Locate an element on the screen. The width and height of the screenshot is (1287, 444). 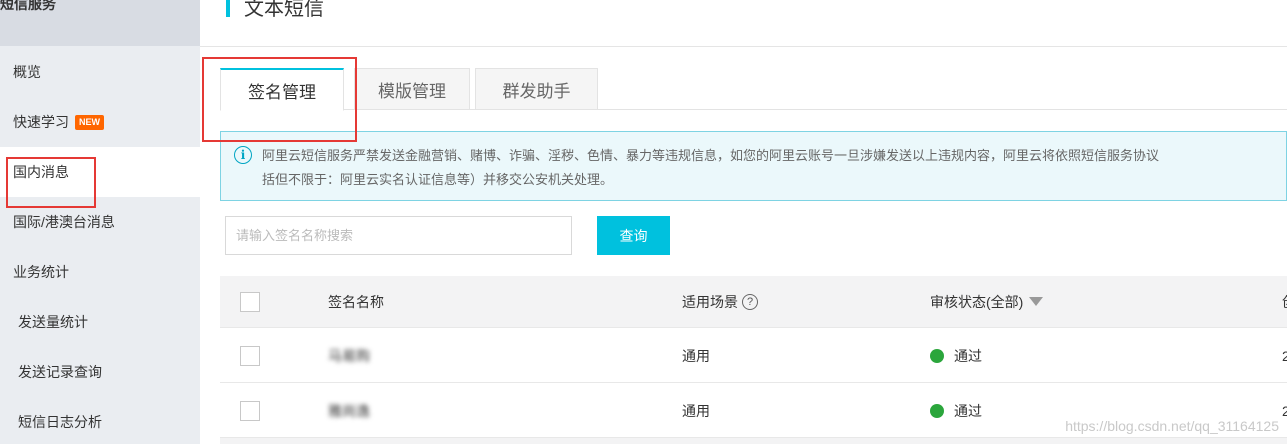
select-all-checkbox is located at coordinates (250, 301).